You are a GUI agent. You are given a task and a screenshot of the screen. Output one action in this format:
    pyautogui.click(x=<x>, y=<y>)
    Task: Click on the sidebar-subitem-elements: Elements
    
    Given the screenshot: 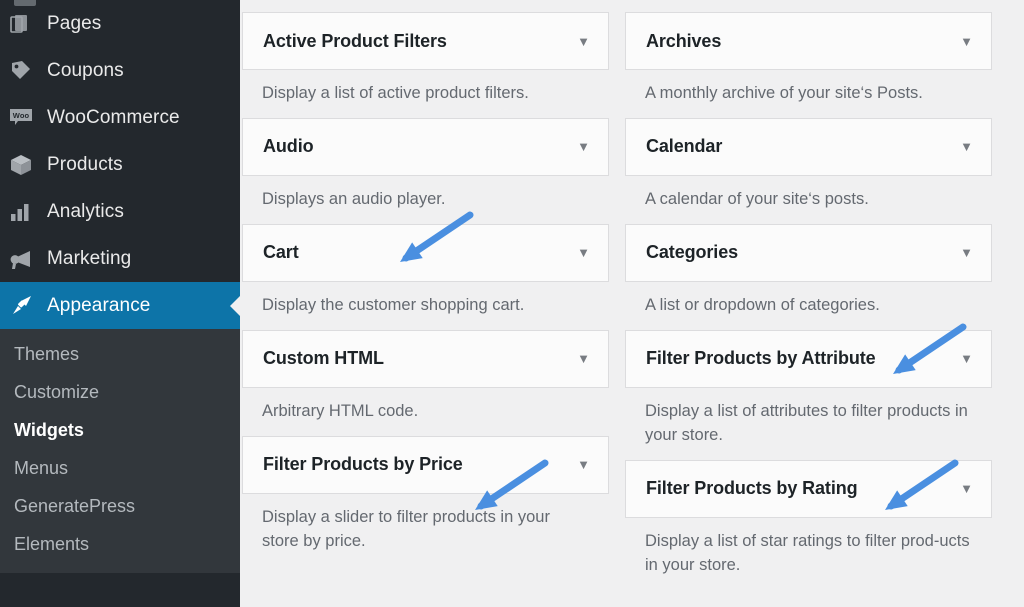 What is the action you would take?
    pyautogui.click(x=120, y=544)
    